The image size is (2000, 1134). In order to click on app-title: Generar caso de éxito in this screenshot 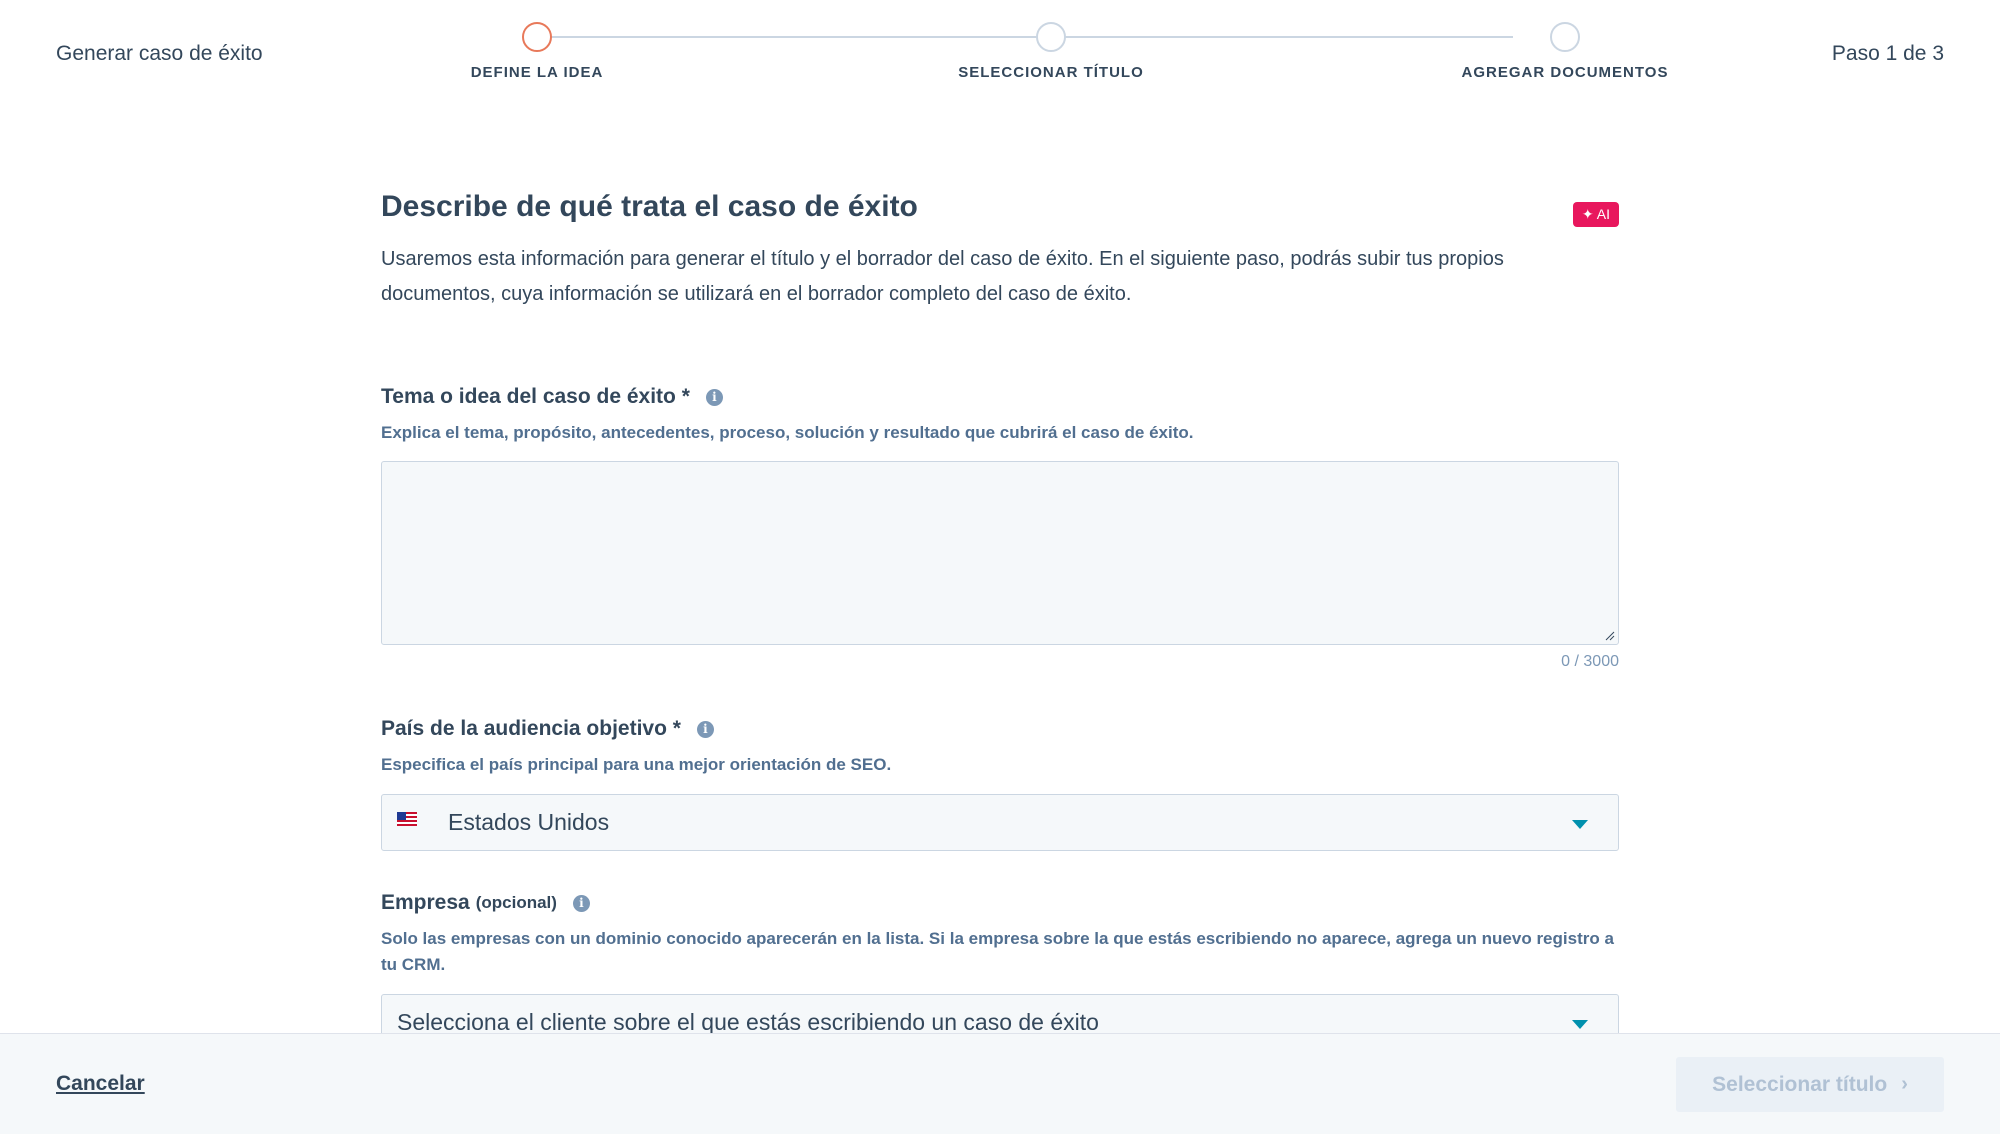, I will do `click(159, 53)`.